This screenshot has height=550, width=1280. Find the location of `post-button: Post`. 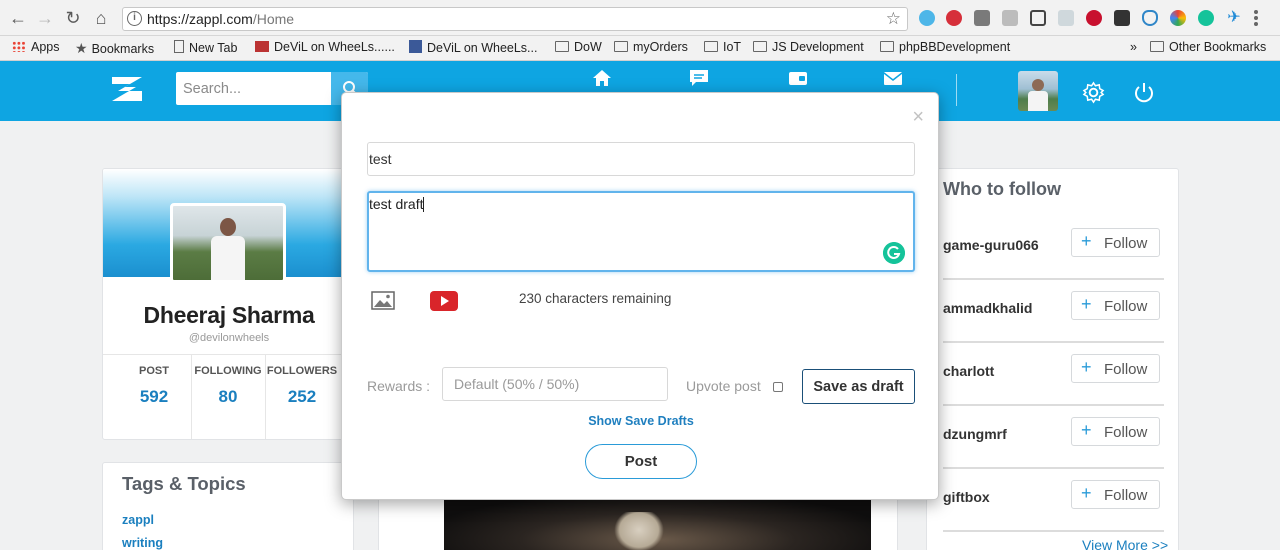

post-button: Post is located at coordinates (641, 461).